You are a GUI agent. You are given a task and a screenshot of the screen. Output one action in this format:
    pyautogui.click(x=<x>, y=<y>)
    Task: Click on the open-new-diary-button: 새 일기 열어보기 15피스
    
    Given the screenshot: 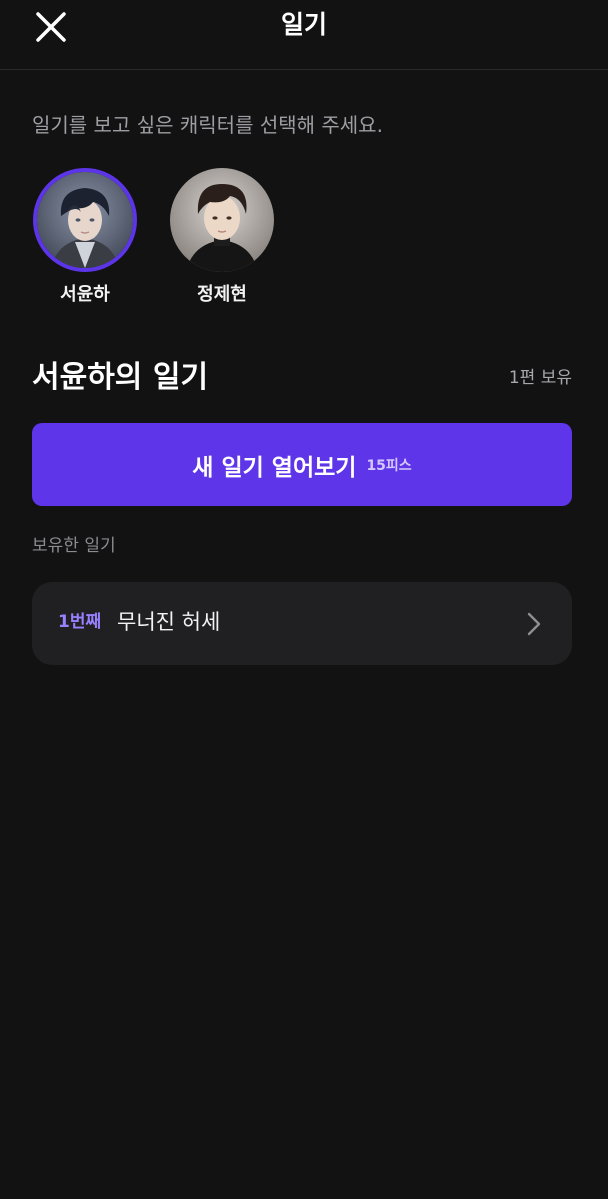 What is the action you would take?
    pyautogui.click(x=302, y=464)
    